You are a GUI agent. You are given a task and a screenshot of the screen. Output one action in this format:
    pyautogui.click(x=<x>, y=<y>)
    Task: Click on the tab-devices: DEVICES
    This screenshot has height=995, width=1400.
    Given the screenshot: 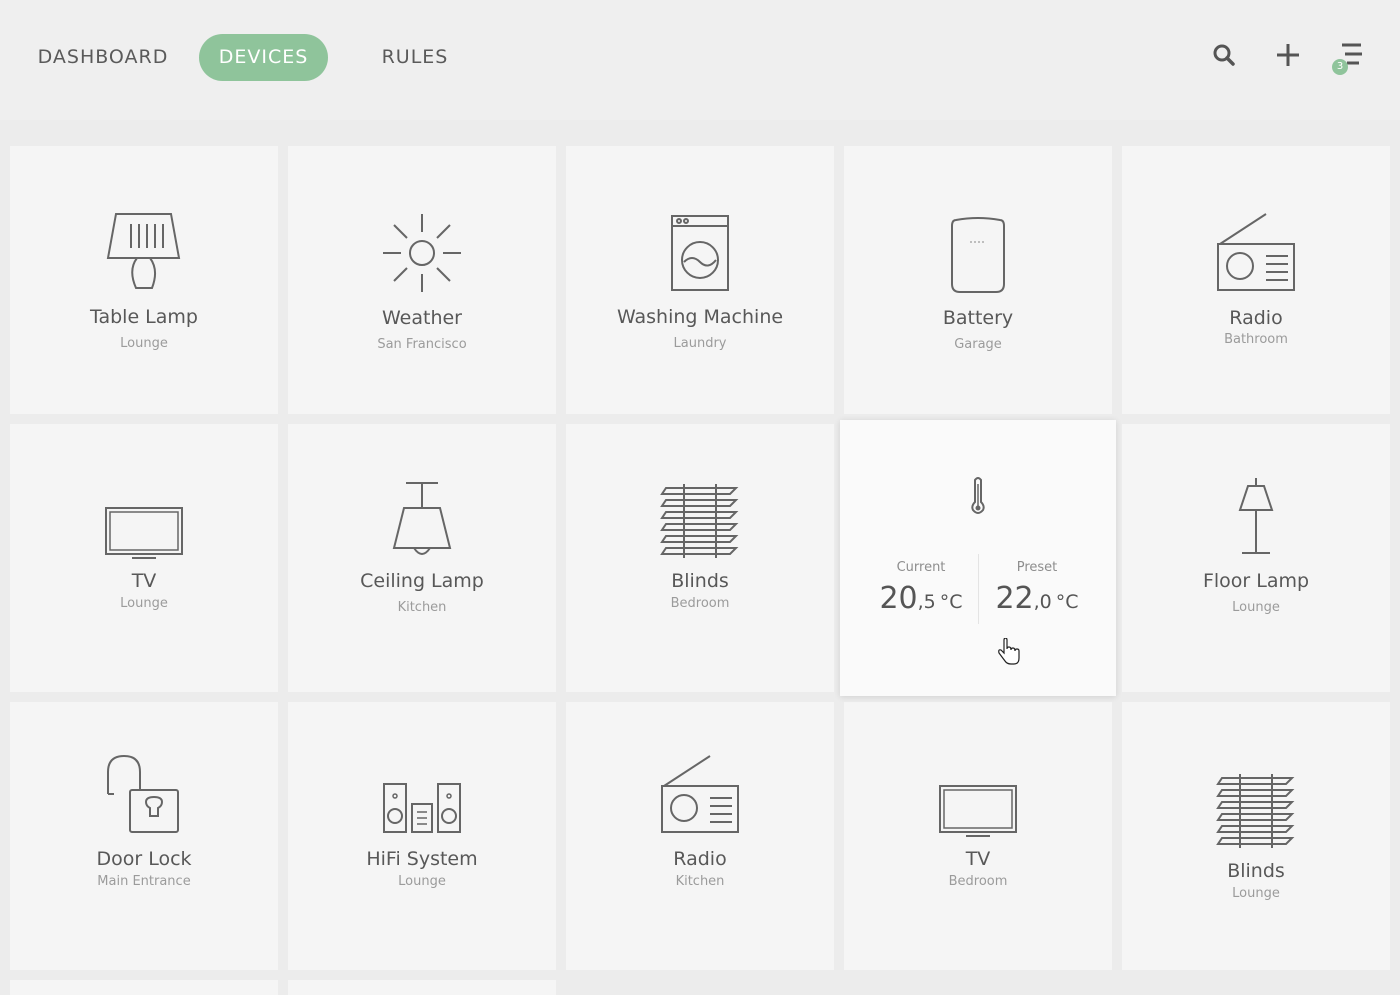 What is the action you would take?
    pyautogui.click(x=263, y=57)
    